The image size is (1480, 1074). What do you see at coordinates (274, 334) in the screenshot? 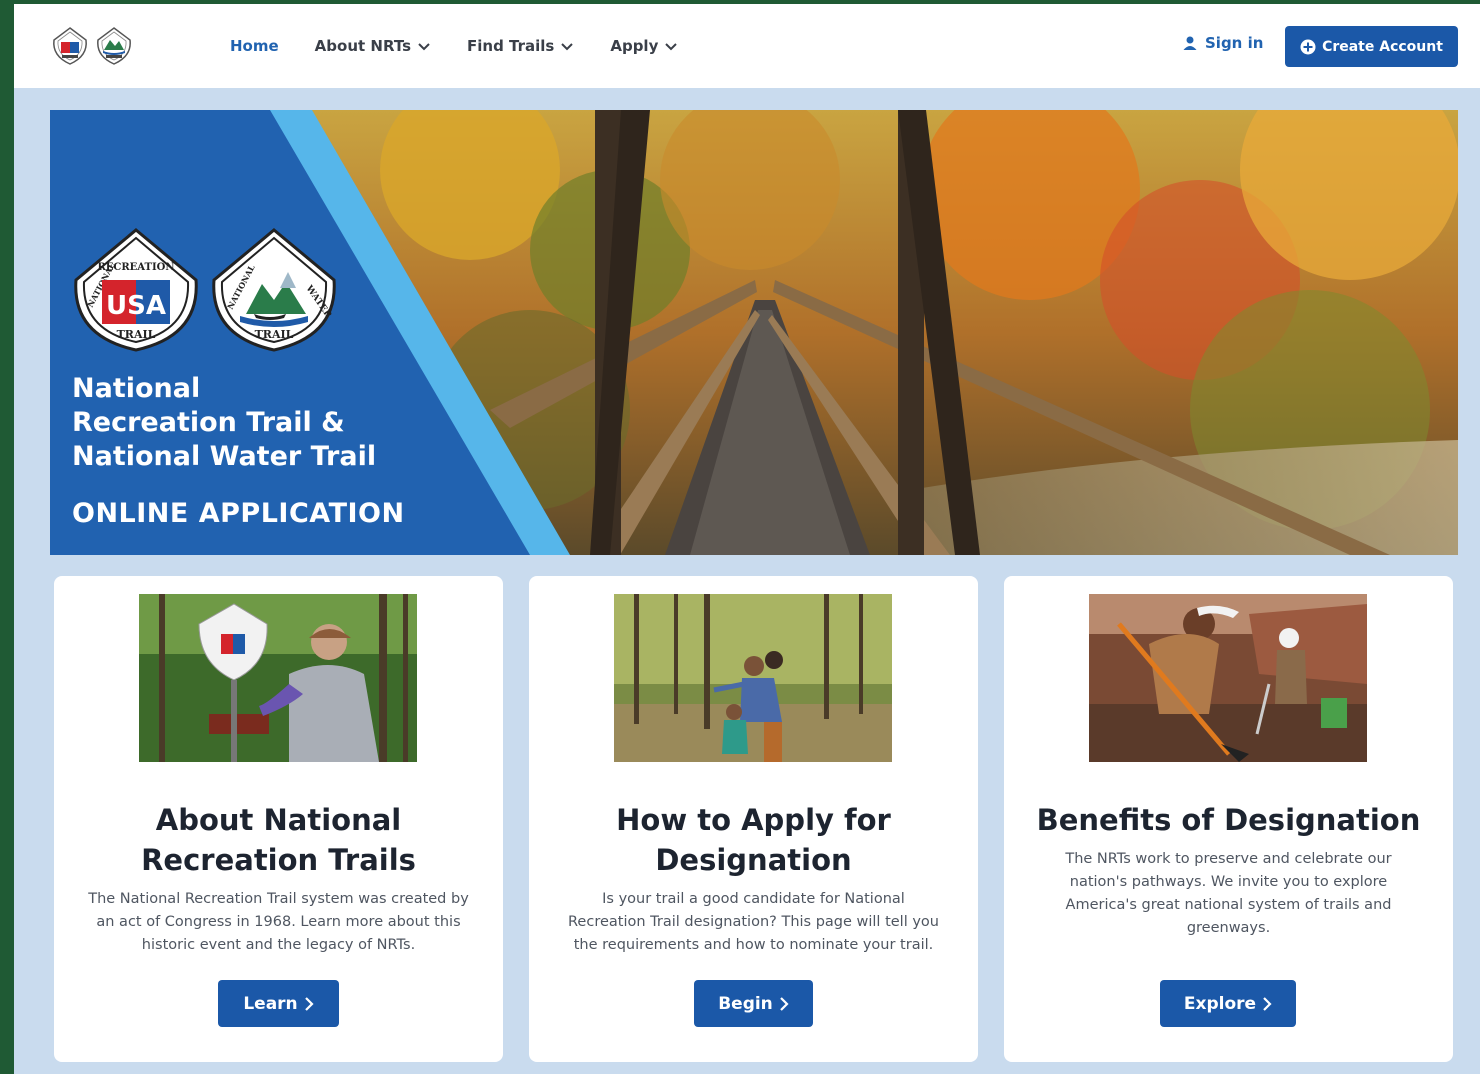
I see `nwt-shield-bottom: TRAIL` at bounding box center [274, 334].